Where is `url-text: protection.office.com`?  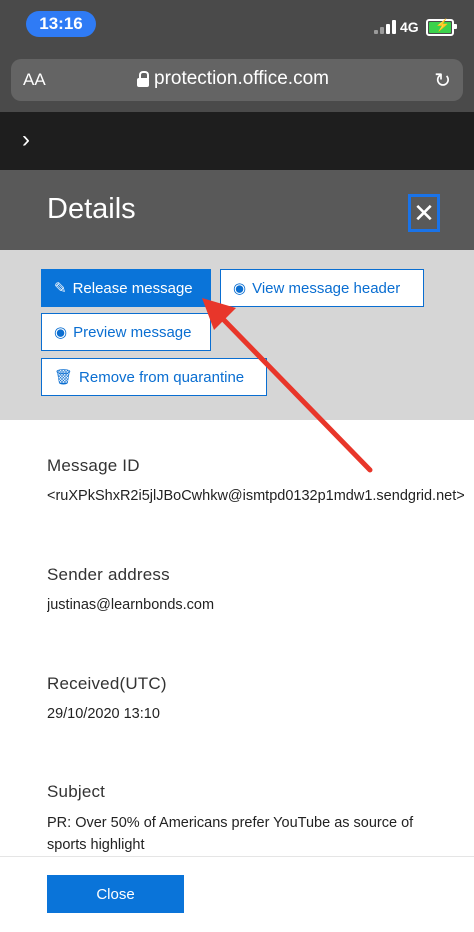
url-text: protection.office.com is located at coordinates (241, 79).